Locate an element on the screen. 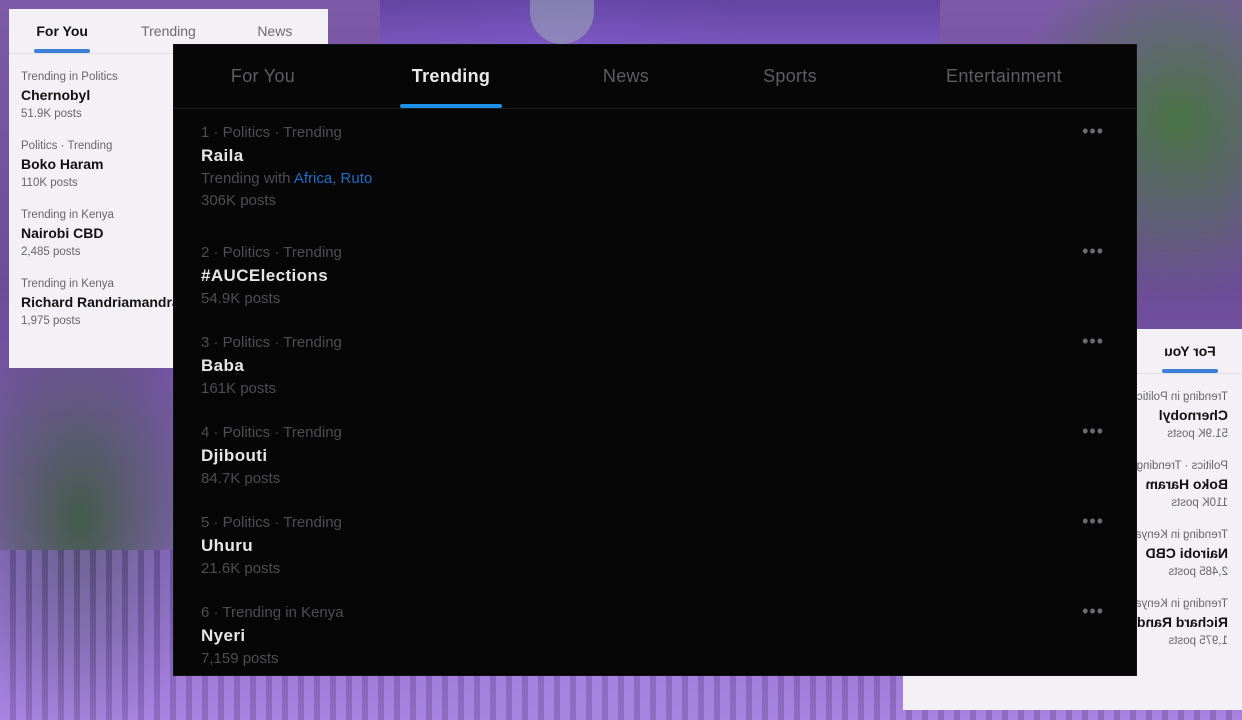 The height and width of the screenshot is (720, 1242). trend-count: 306K posts is located at coordinates (239, 200).